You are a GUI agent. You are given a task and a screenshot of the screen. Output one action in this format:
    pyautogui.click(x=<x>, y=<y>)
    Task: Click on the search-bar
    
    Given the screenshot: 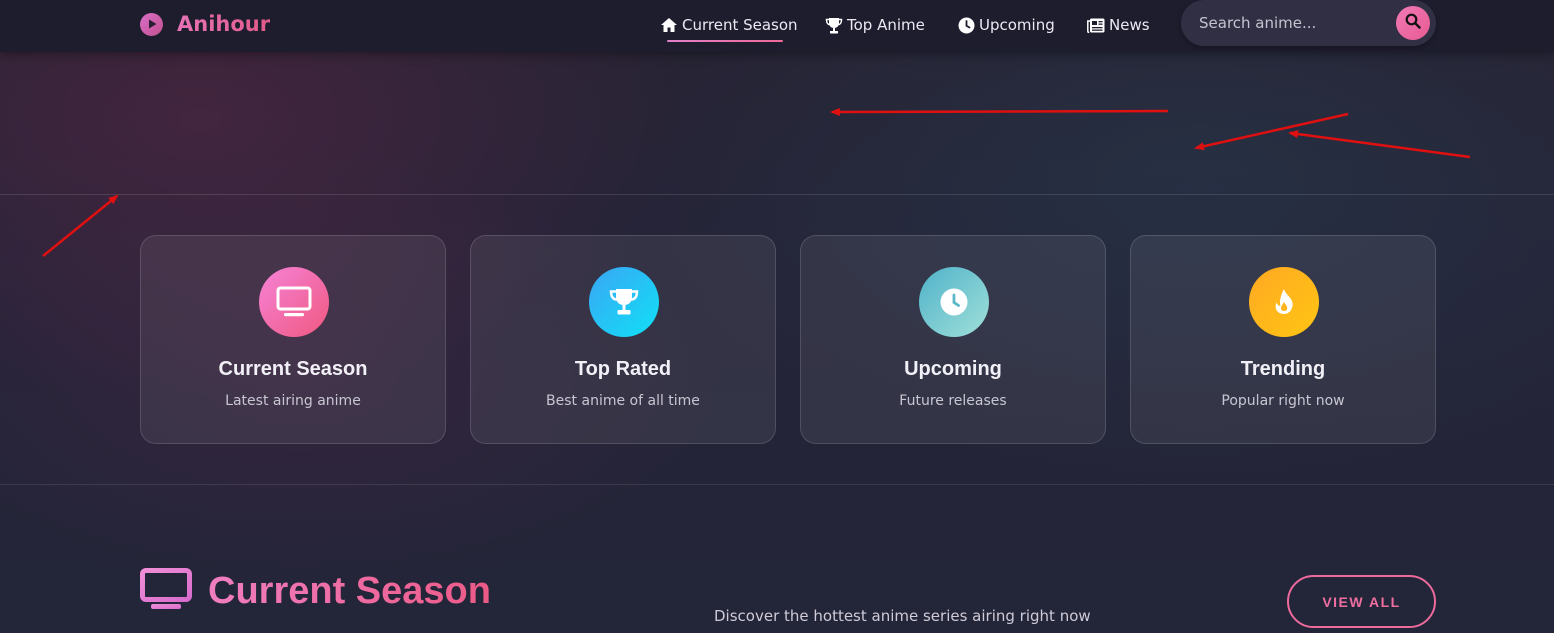 What is the action you would take?
    pyautogui.click(x=1308, y=23)
    